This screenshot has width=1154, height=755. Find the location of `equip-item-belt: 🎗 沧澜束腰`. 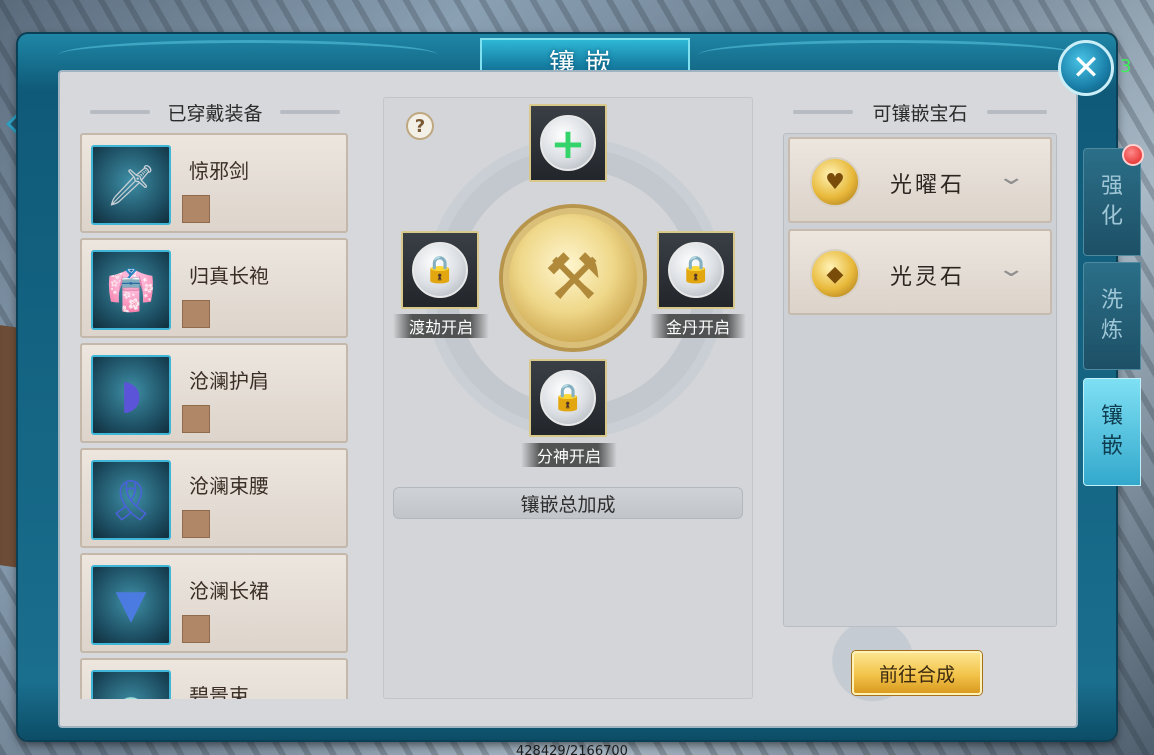

equip-item-belt: 🎗 沧澜束腰 is located at coordinates (214, 498).